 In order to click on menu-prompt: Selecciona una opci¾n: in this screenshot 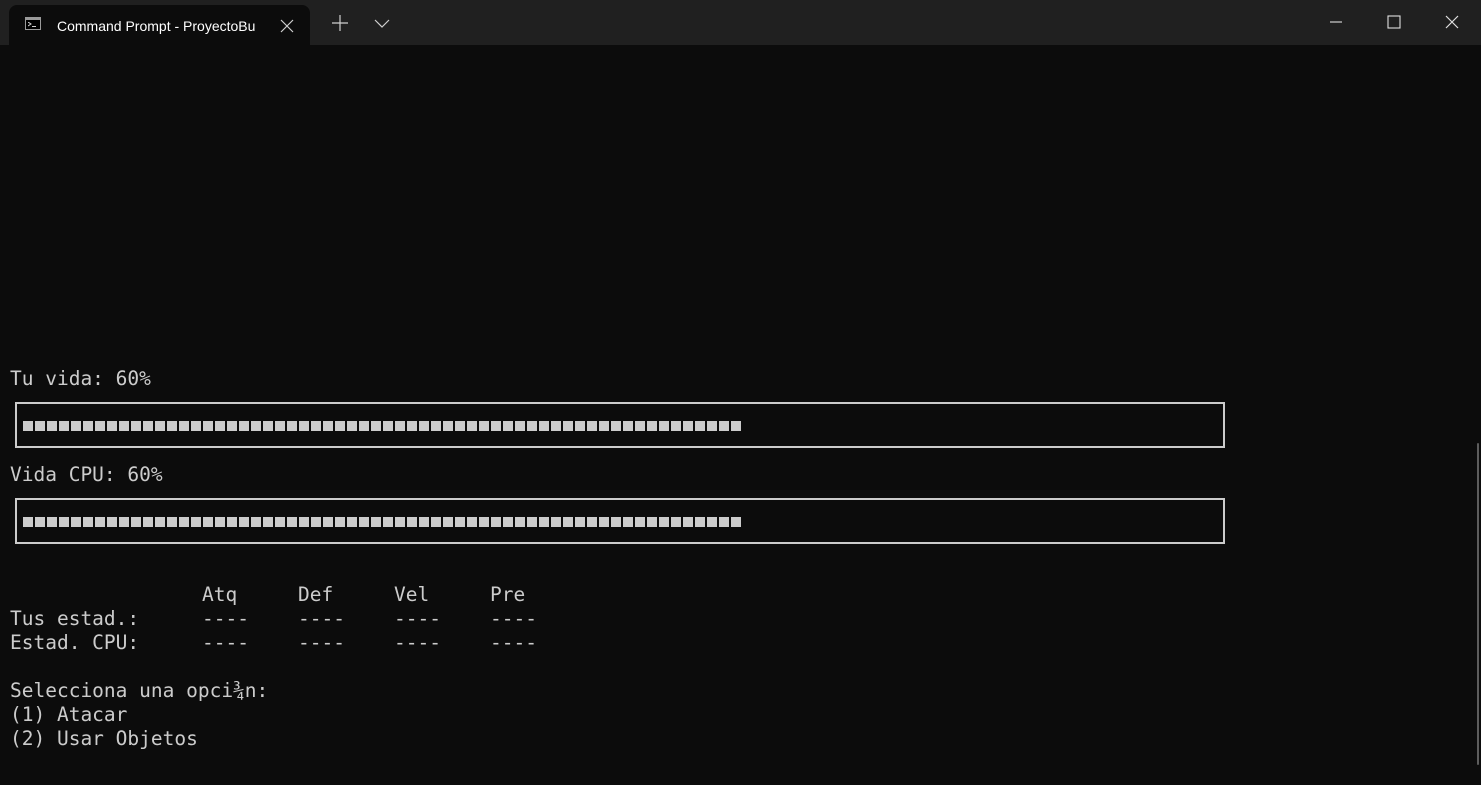, I will do `click(139, 690)`.